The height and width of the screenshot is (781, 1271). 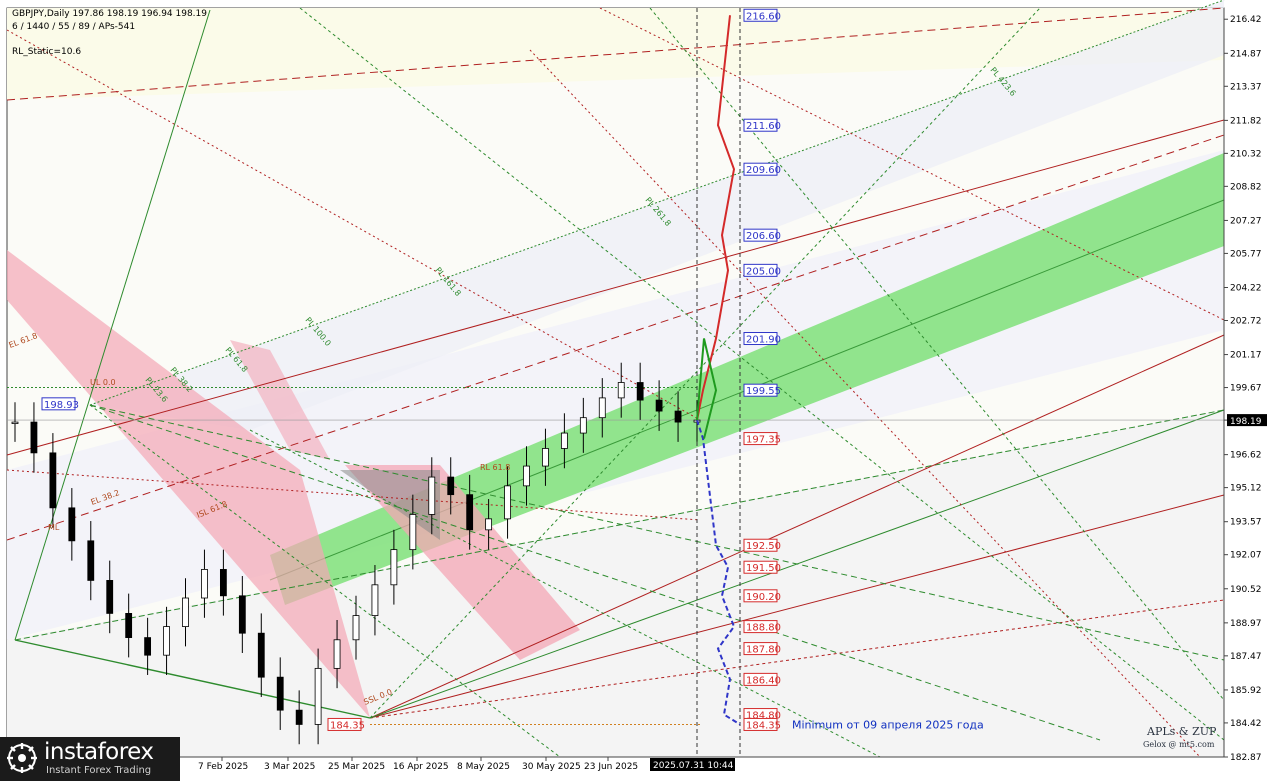 What do you see at coordinates (47, 52) in the screenshot?
I see `static-label: RL_Static=10.6` at bounding box center [47, 52].